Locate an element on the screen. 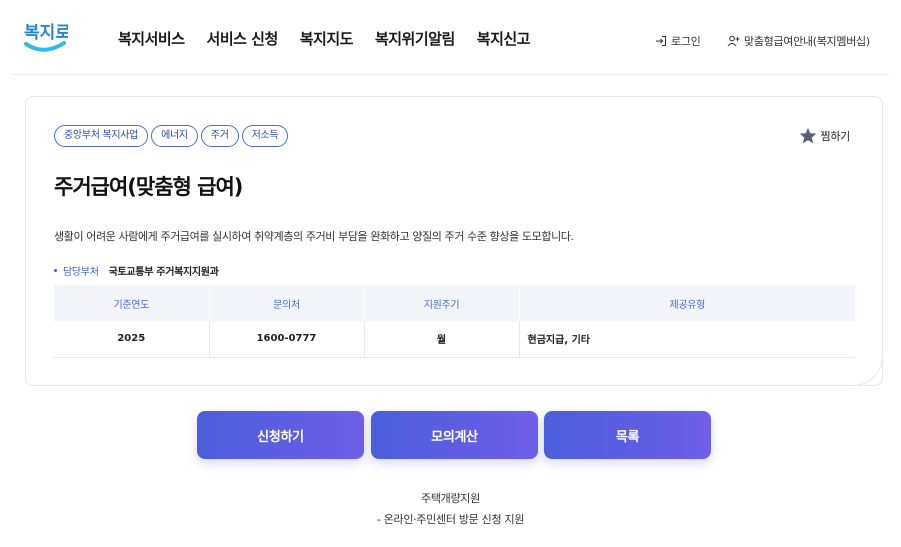 Image resolution: width=901 pixels, height=547 pixels. page-title: 주거급여(맞춤형 급여) is located at coordinates (148, 187).